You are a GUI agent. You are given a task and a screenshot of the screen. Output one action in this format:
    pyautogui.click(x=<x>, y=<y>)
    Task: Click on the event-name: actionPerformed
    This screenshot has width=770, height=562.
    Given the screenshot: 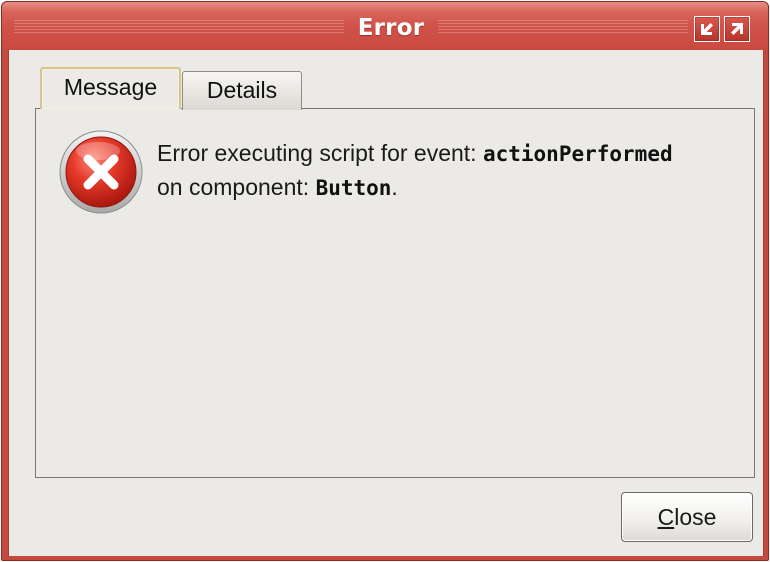 What is the action you would take?
    pyautogui.click(x=577, y=154)
    